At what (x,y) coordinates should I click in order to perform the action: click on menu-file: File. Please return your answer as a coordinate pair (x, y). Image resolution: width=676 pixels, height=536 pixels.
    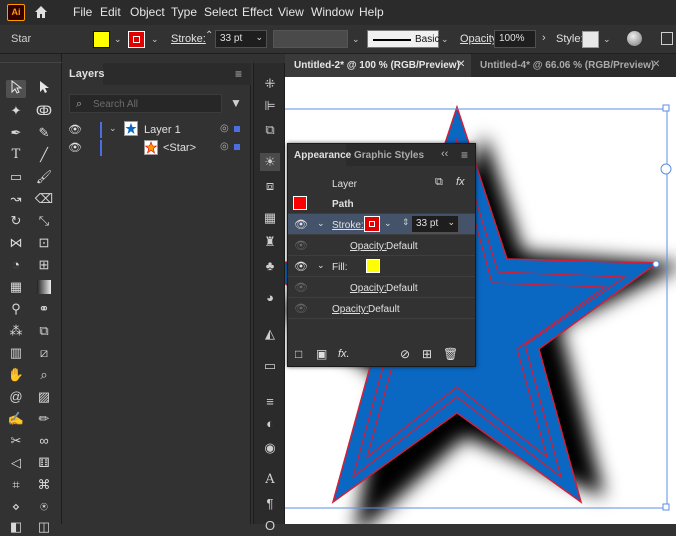
    Looking at the image, I should click on (82, 12).